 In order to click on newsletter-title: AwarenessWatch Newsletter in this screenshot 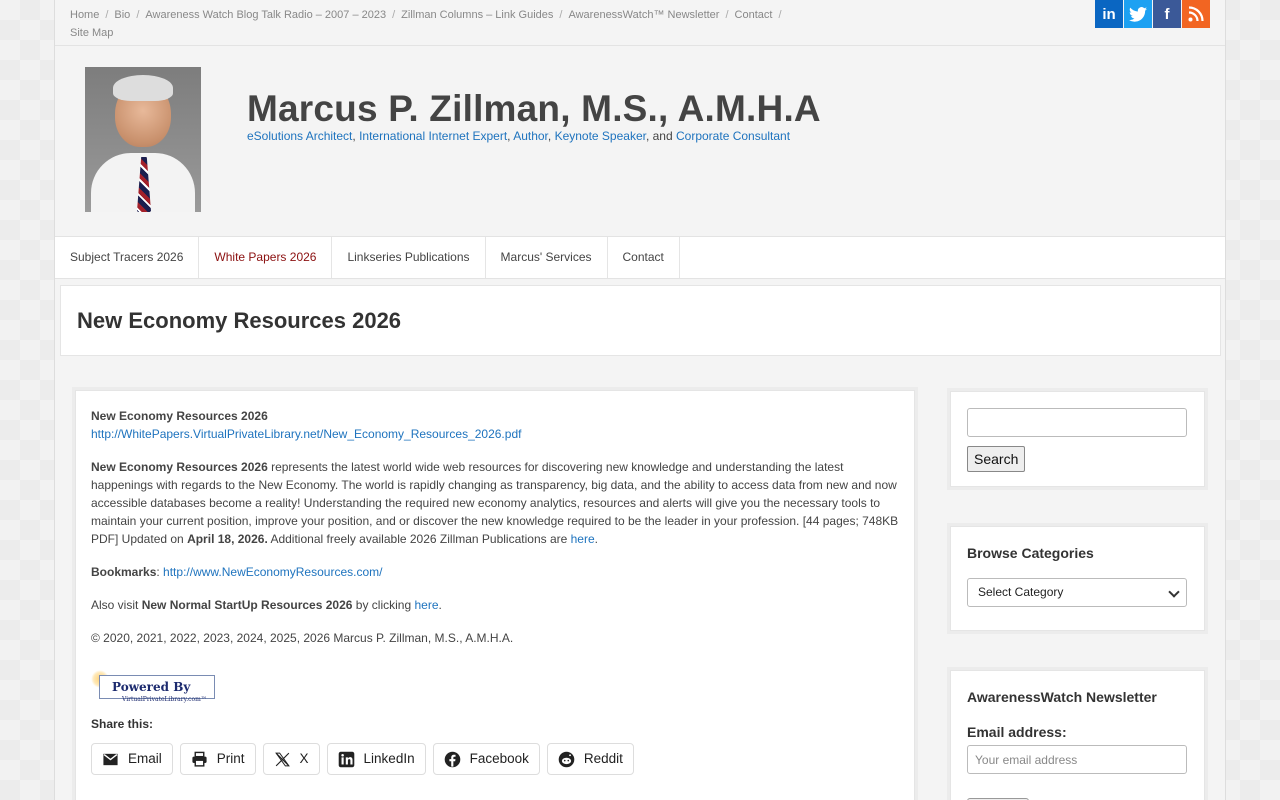, I will do `click(1062, 697)`.